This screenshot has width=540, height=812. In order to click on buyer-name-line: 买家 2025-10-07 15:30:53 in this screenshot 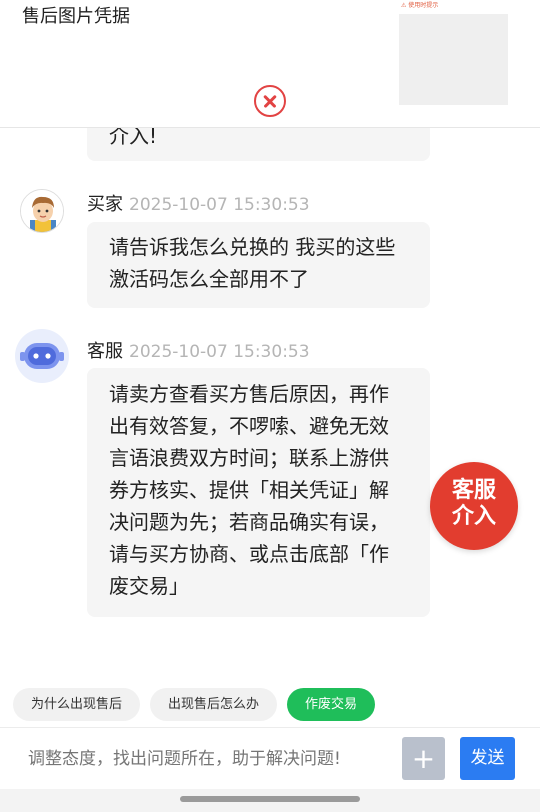, I will do `click(198, 203)`.